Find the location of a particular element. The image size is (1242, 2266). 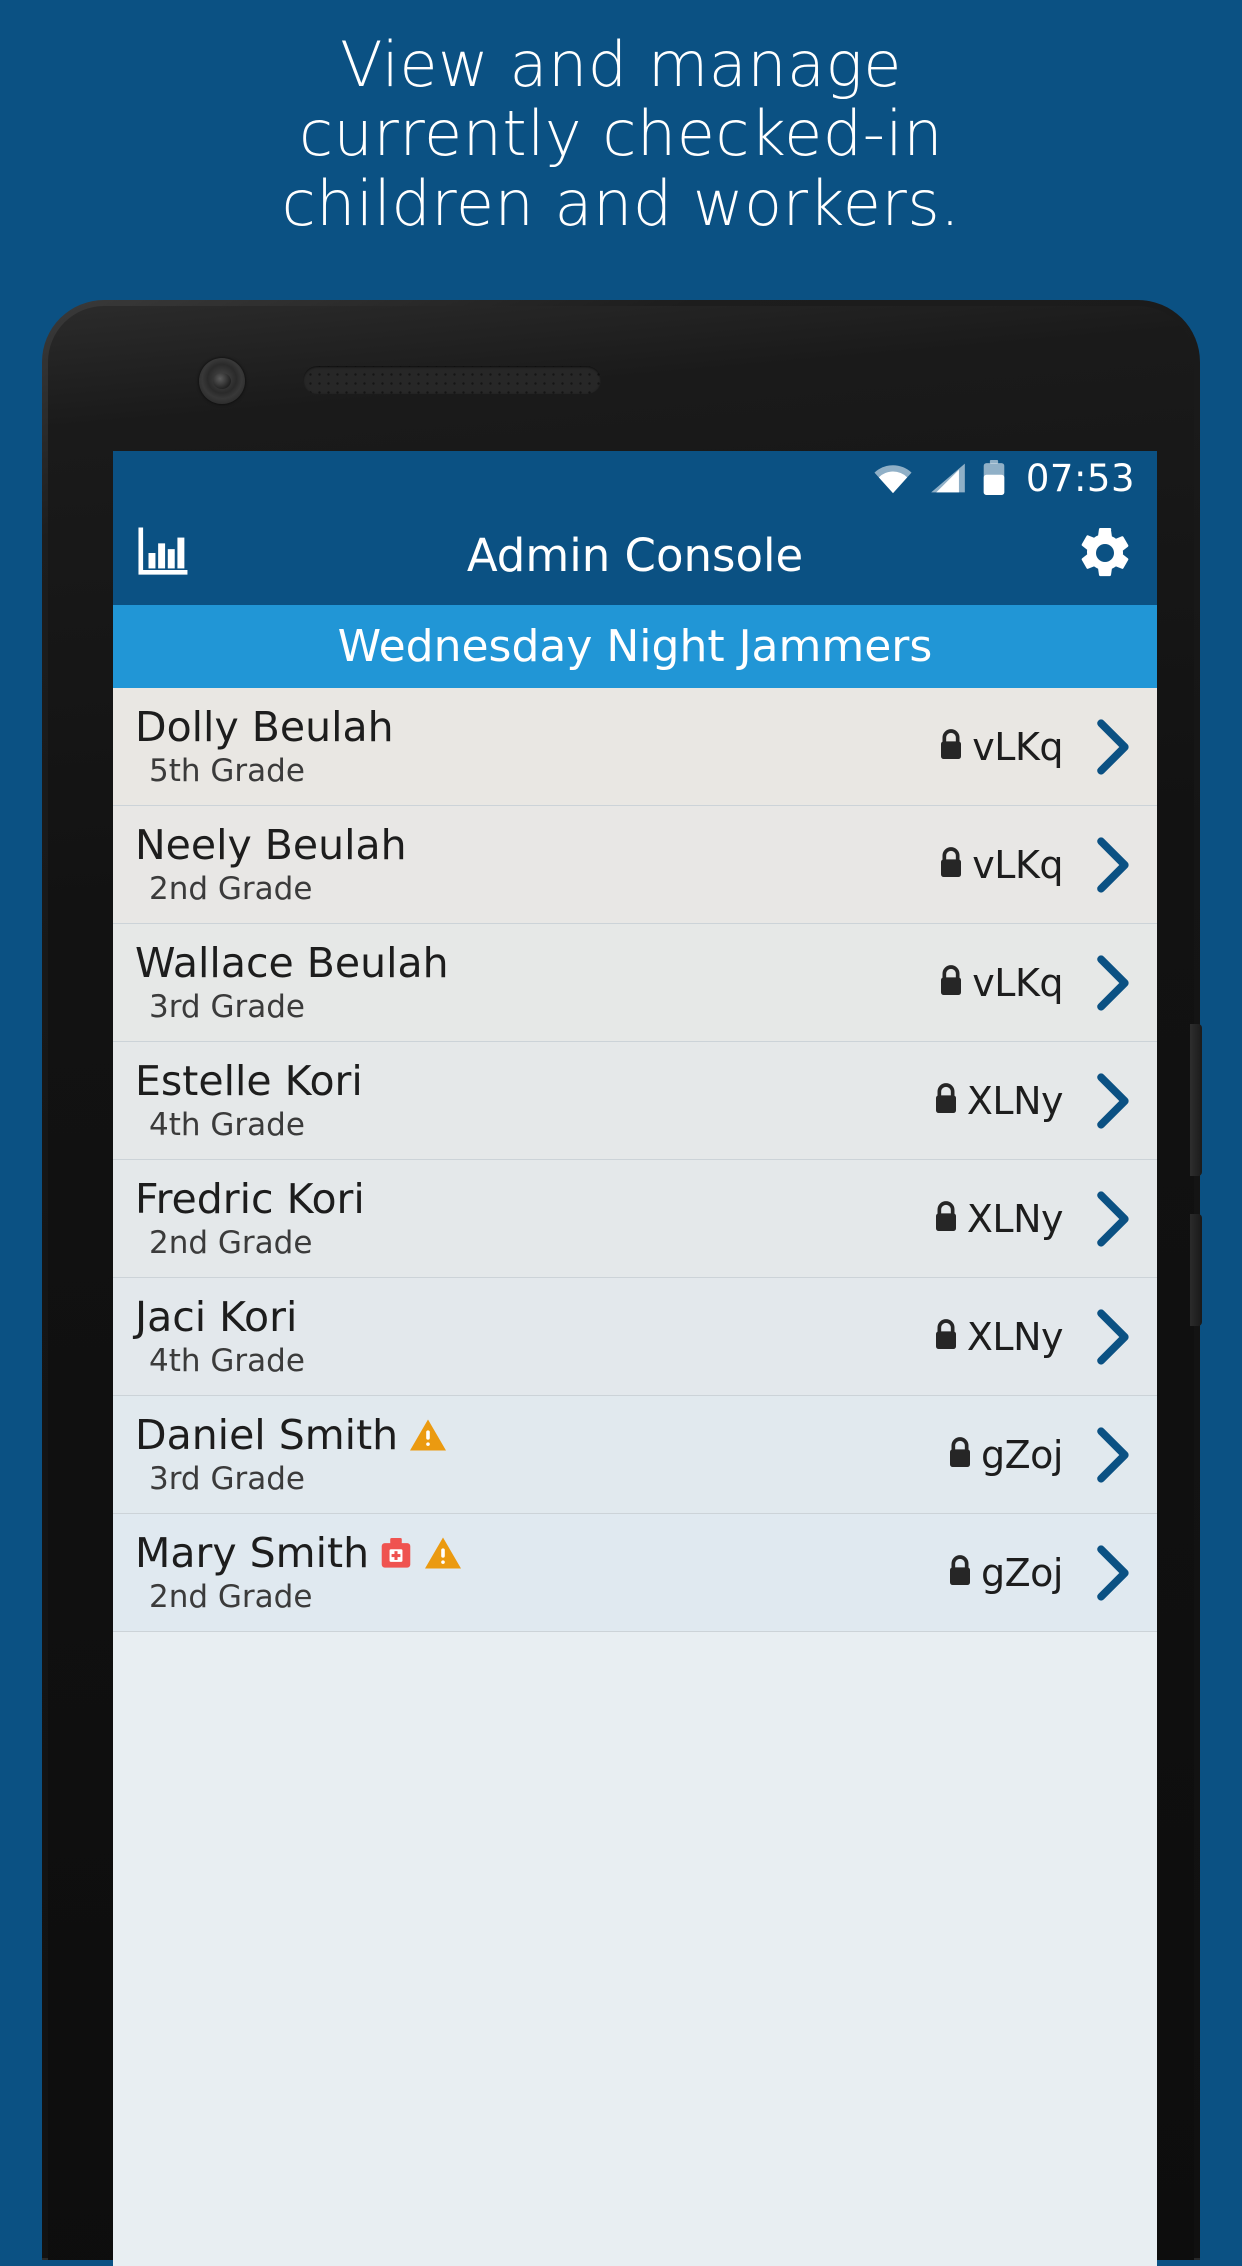

list-item-text: Fredric Kori 2nd Grade is located at coordinates (533, 1217).